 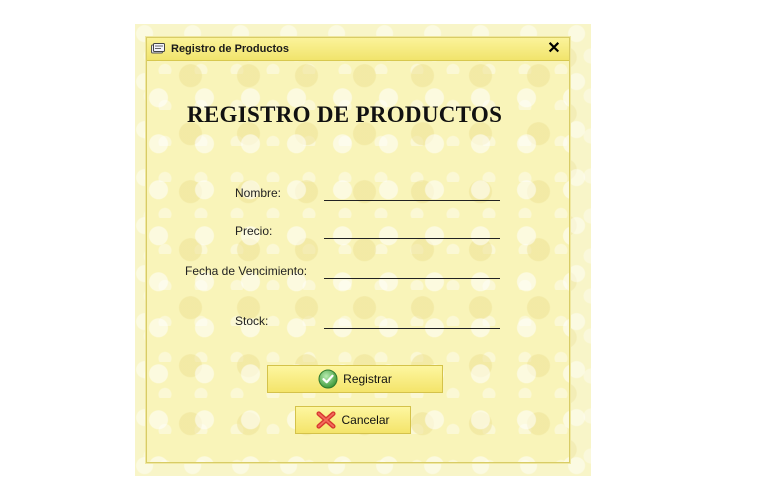 I want to click on stock-label: Stock:, so click(x=252, y=321).